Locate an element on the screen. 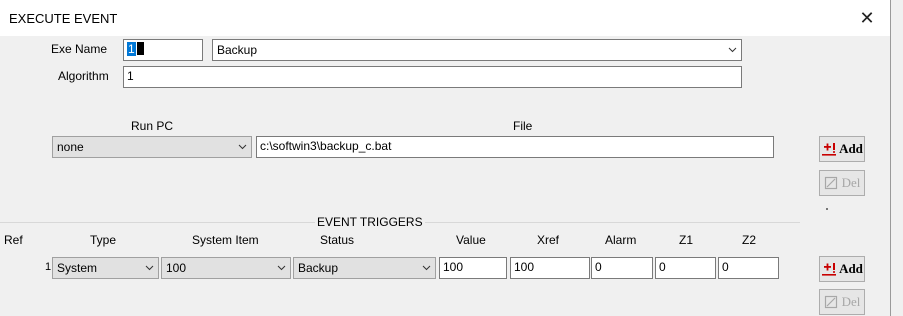 This screenshot has height=316, width=903. col-status: Status is located at coordinates (337, 240).